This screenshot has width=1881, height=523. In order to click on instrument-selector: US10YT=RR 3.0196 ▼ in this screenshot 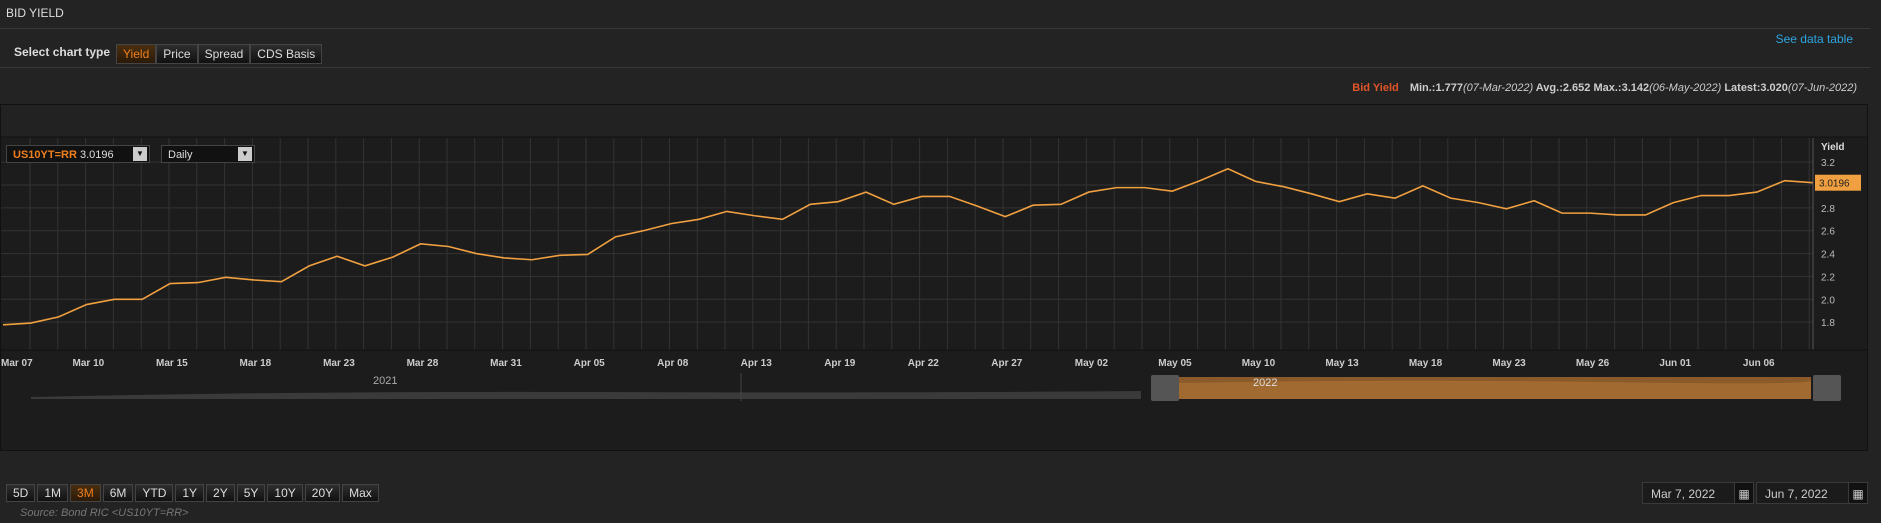, I will do `click(78, 154)`.